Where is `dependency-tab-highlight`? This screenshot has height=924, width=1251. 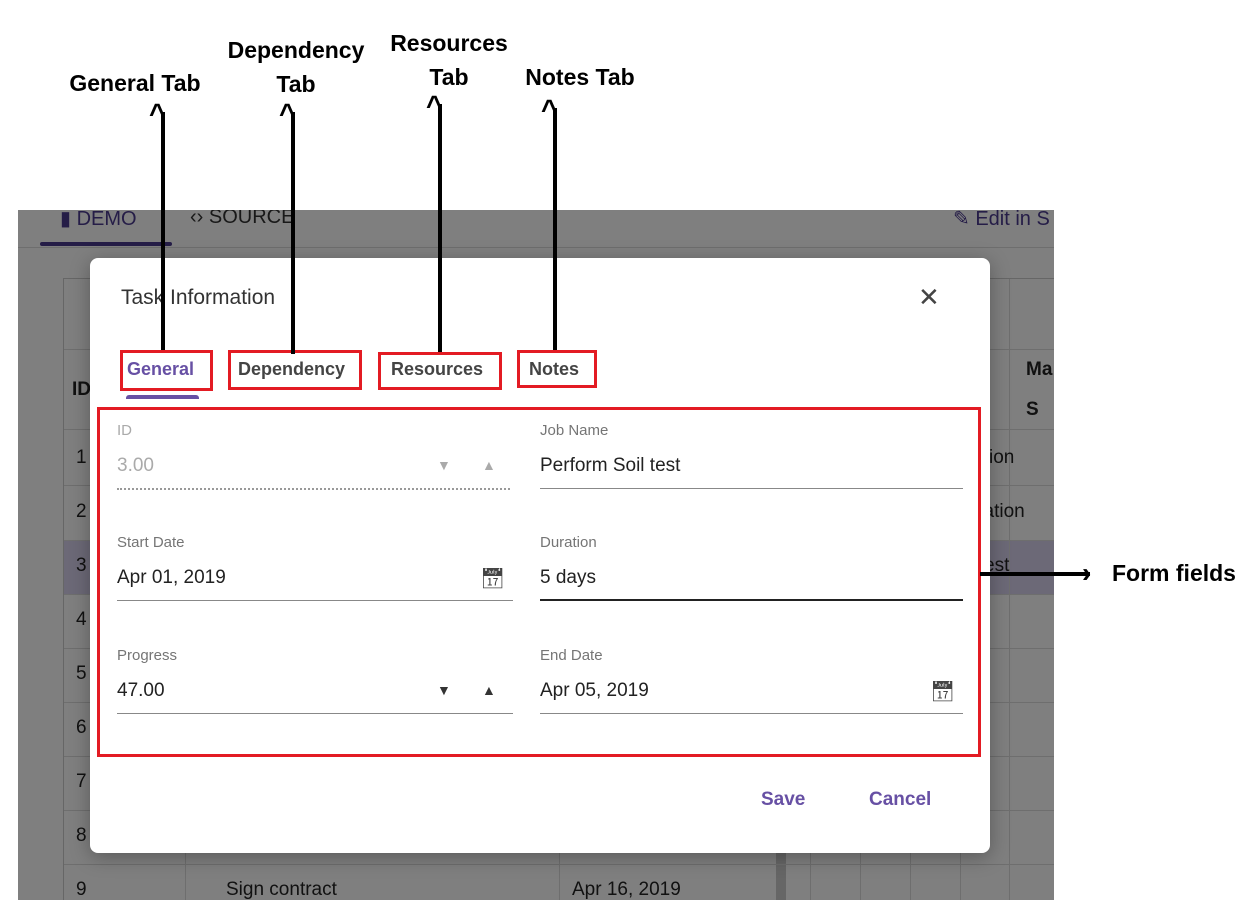 dependency-tab-highlight is located at coordinates (295, 370).